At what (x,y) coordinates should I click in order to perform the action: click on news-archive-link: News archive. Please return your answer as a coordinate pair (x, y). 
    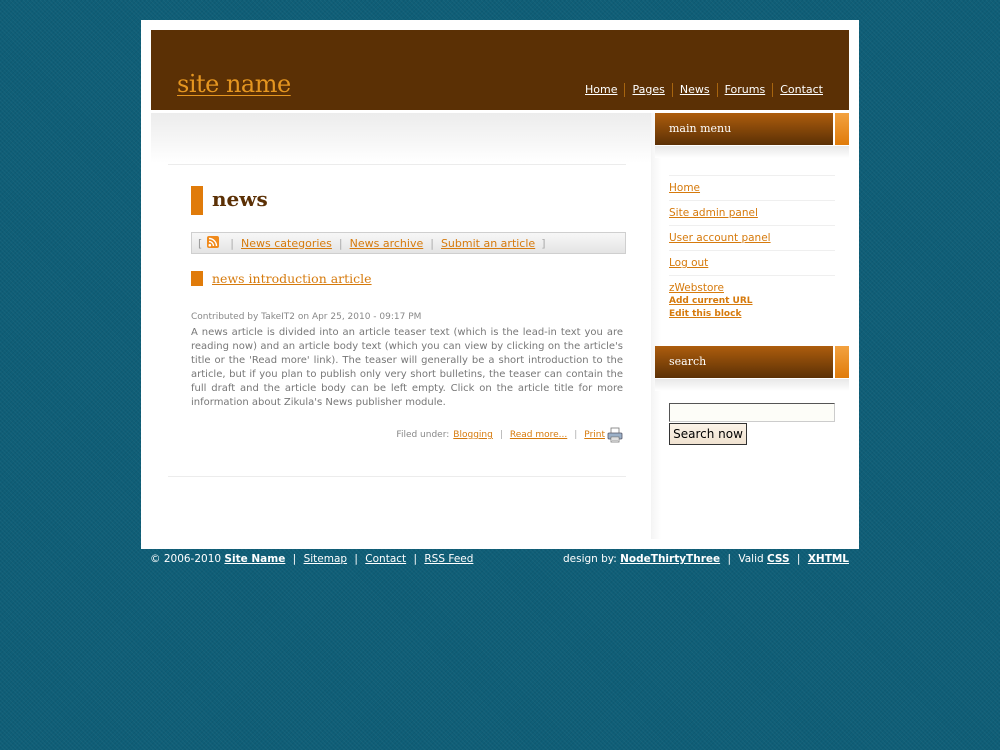
    Looking at the image, I should click on (387, 243).